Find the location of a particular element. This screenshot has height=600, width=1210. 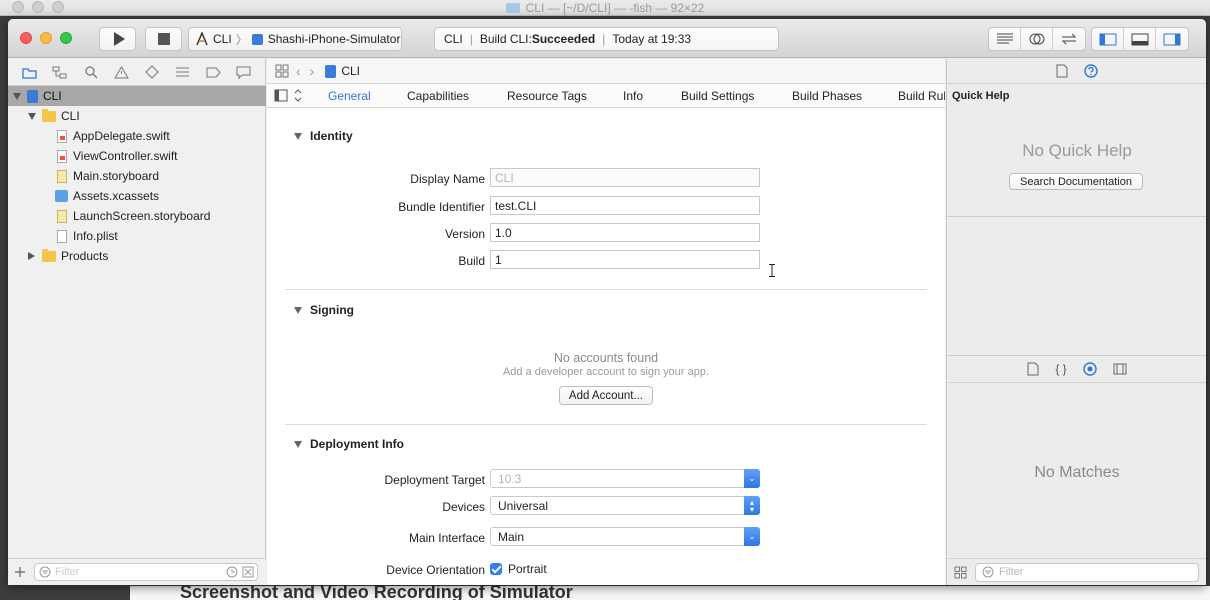

debug-navigator-tab is located at coordinates (182, 72).